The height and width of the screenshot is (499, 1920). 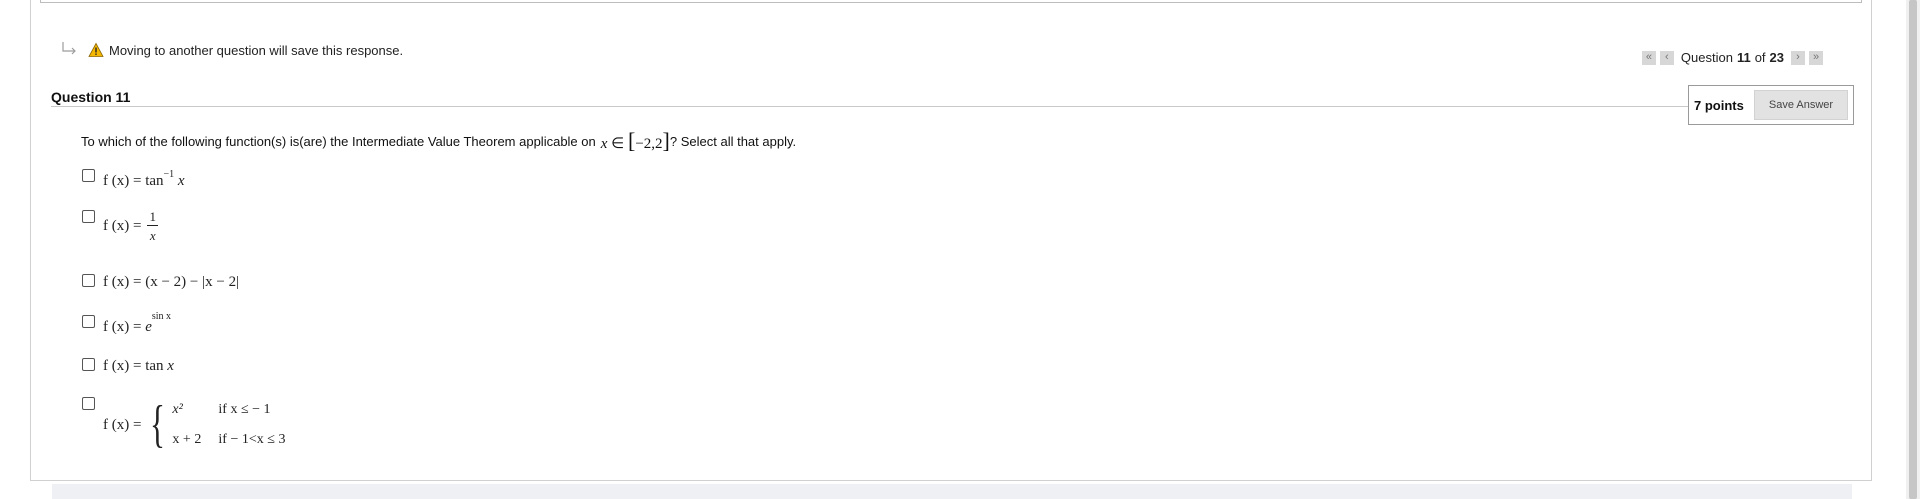 What do you see at coordinates (69, 48) in the screenshot?
I see `return-arrow-icon` at bounding box center [69, 48].